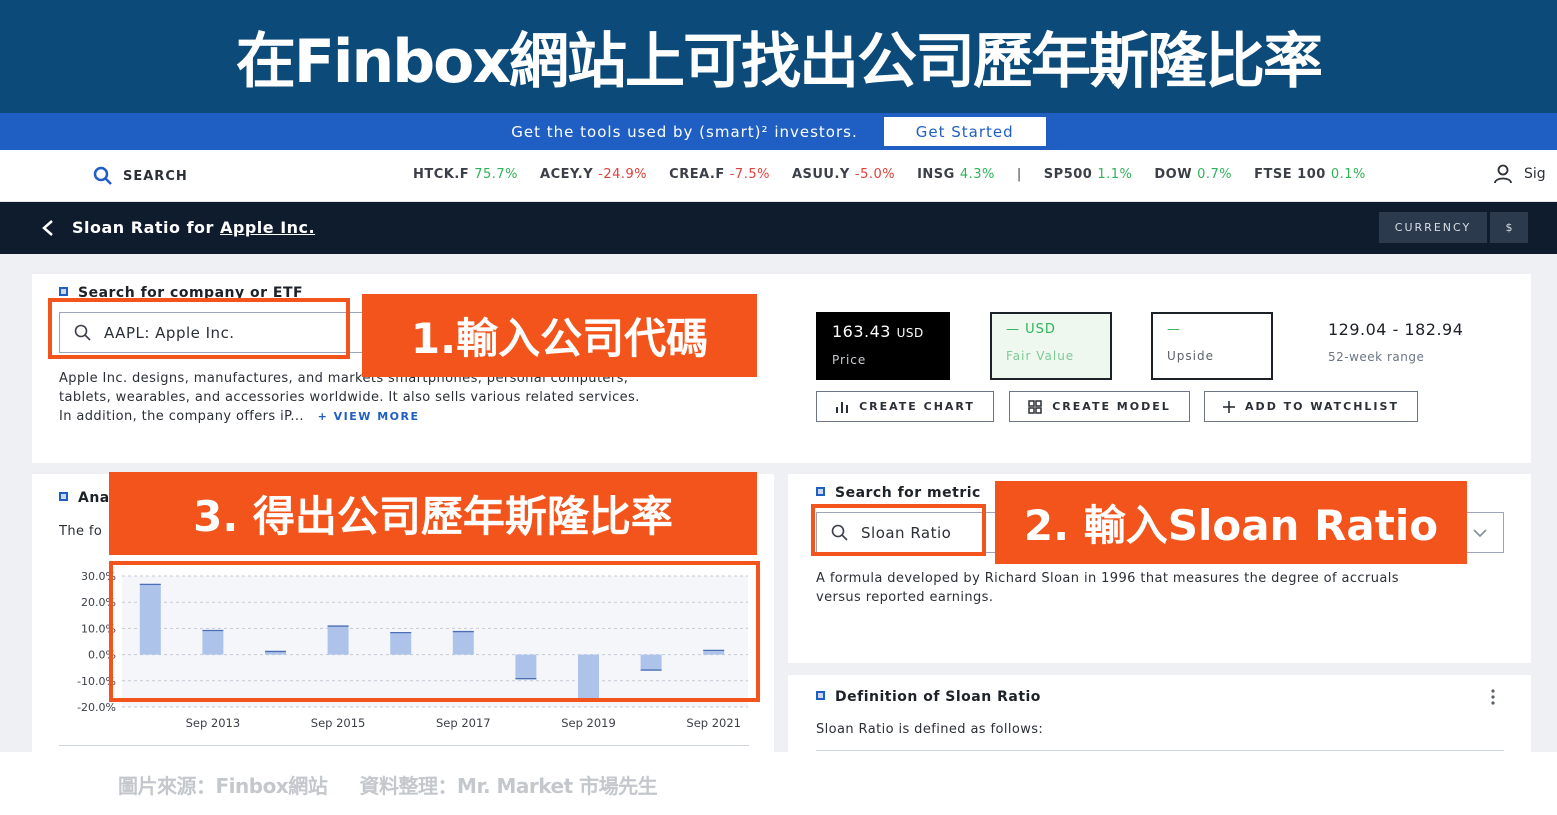 This screenshot has height=815, width=1557. What do you see at coordinates (404, 745) in the screenshot?
I see `chart-divider` at bounding box center [404, 745].